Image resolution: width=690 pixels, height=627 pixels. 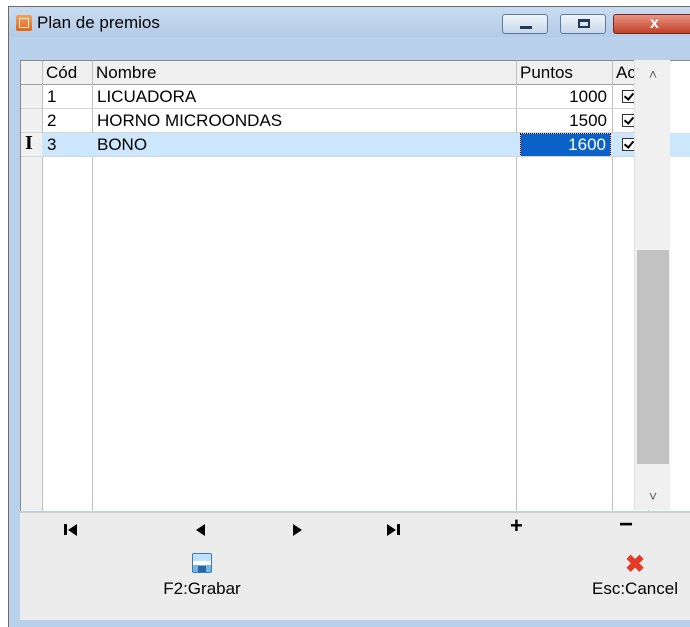 What do you see at coordinates (304, 121) in the screenshot?
I see `cell-name: HORNO MICROONDAS` at bounding box center [304, 121].